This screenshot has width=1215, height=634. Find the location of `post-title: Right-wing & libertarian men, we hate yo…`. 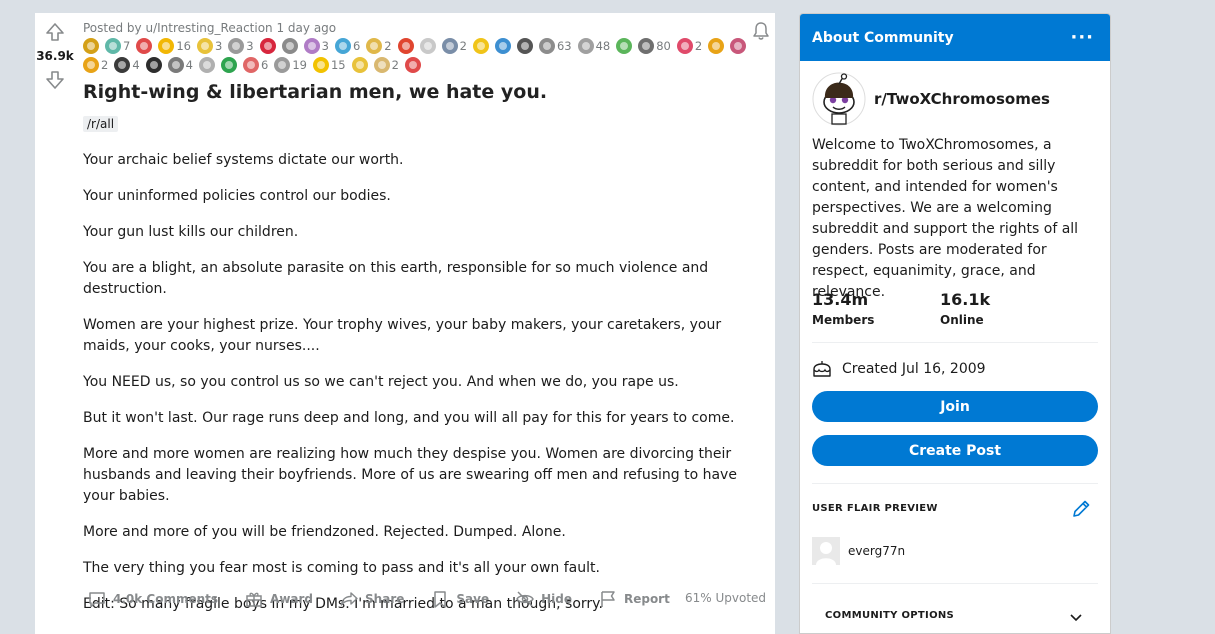

post-title: Right-wing & libertarian men, we hate yo… is located at coordinates (315, 92).